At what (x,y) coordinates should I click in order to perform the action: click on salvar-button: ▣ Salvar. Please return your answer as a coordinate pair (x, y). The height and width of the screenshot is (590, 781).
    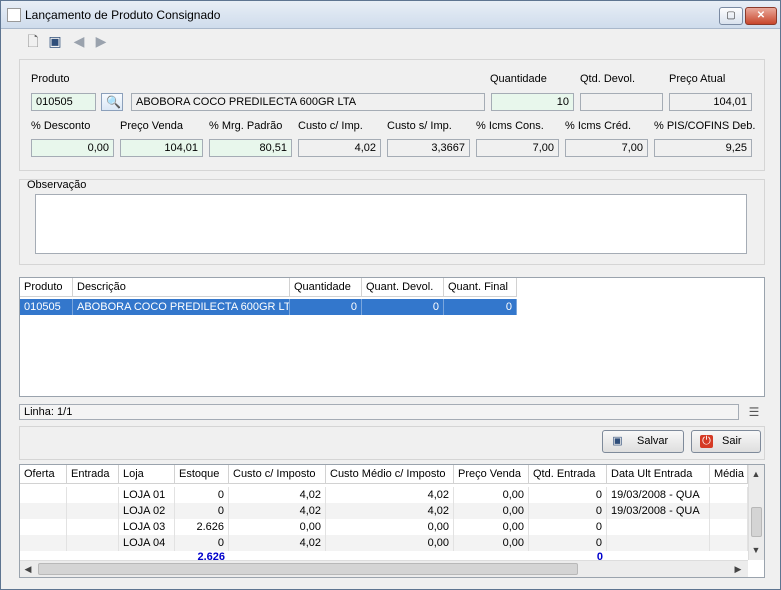
    Looking at the image, I should click on (643, 441).